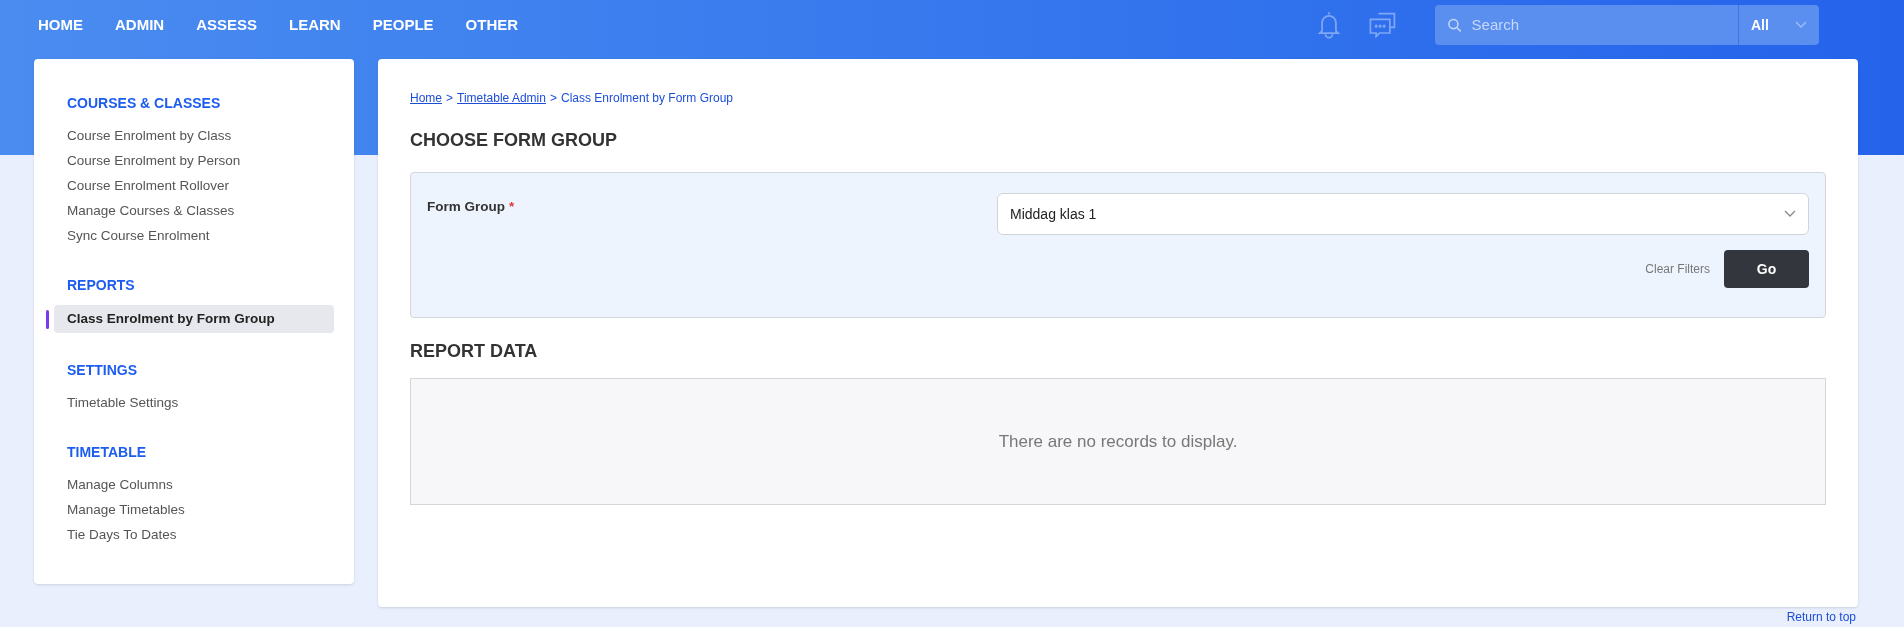 Image resolution: width=1904 pixels, height=627 pixels. Describe the element at coordinates (194, 160) in the screenshot. I see `sidebar-item: Course Enrolment by Person` at that location.